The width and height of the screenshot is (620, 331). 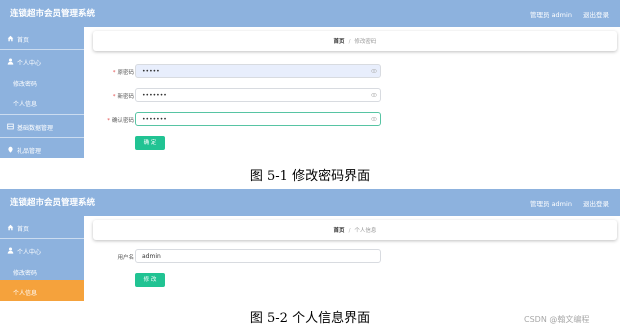 What do you see at coordinates (258, 71) in the screenshot?
I see `old-password-field` at bounding box center [258, 71].